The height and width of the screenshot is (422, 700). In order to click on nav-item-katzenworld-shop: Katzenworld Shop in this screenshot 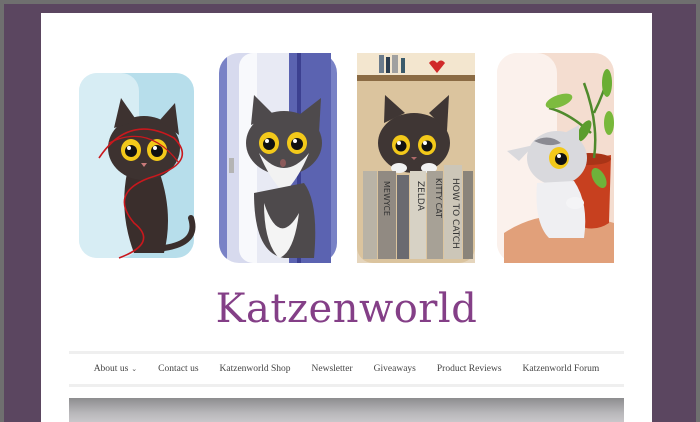, I will do `click(255, 369)`.